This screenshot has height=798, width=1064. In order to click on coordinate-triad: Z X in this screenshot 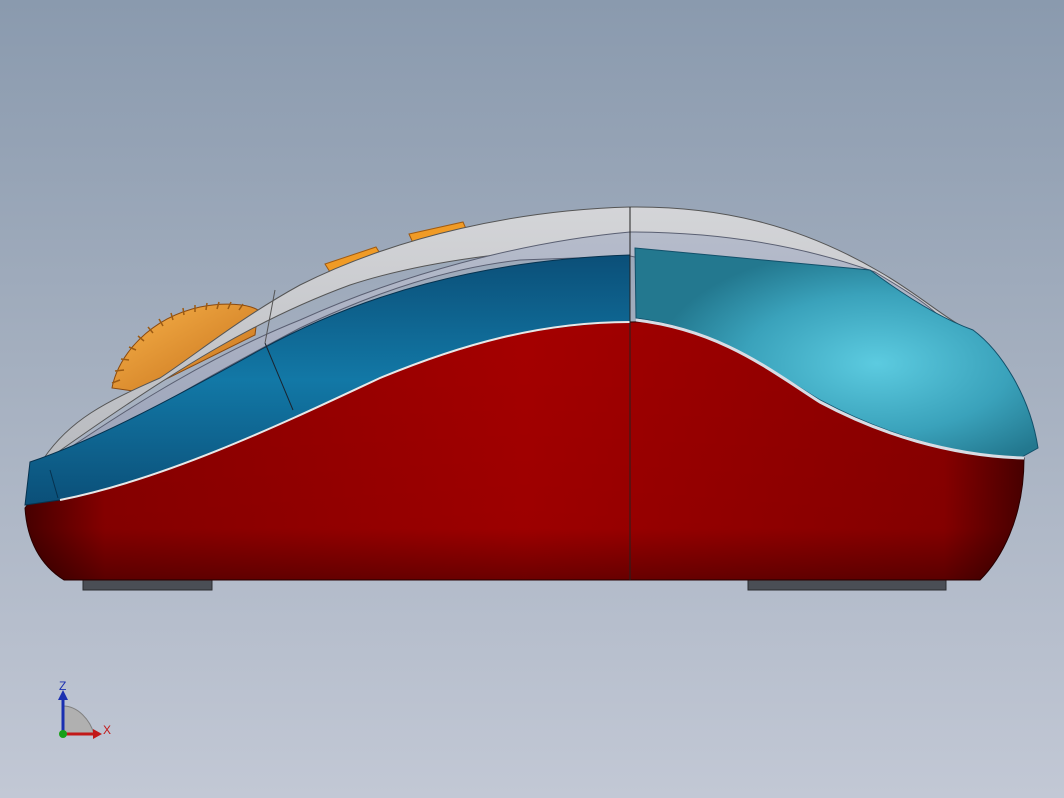, I will do `click(85, 711)`.